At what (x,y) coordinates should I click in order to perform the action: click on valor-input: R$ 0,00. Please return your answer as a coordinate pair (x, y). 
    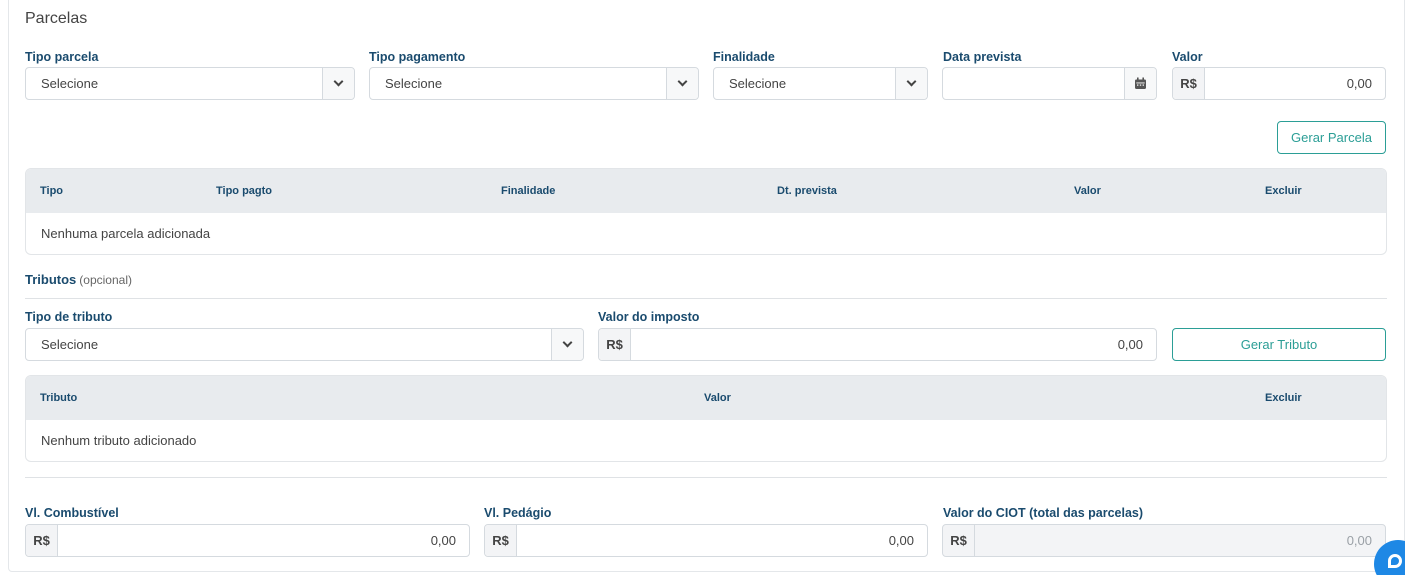
    Looking at the image, I should click on (1279, 83).